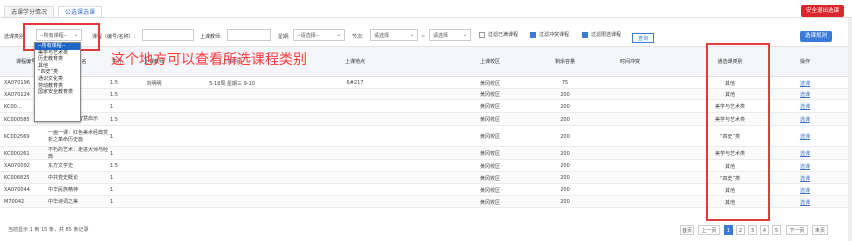 This screenshot has width=852, height=241. I want to click on cell-place: 6#217, so click(355, 83).